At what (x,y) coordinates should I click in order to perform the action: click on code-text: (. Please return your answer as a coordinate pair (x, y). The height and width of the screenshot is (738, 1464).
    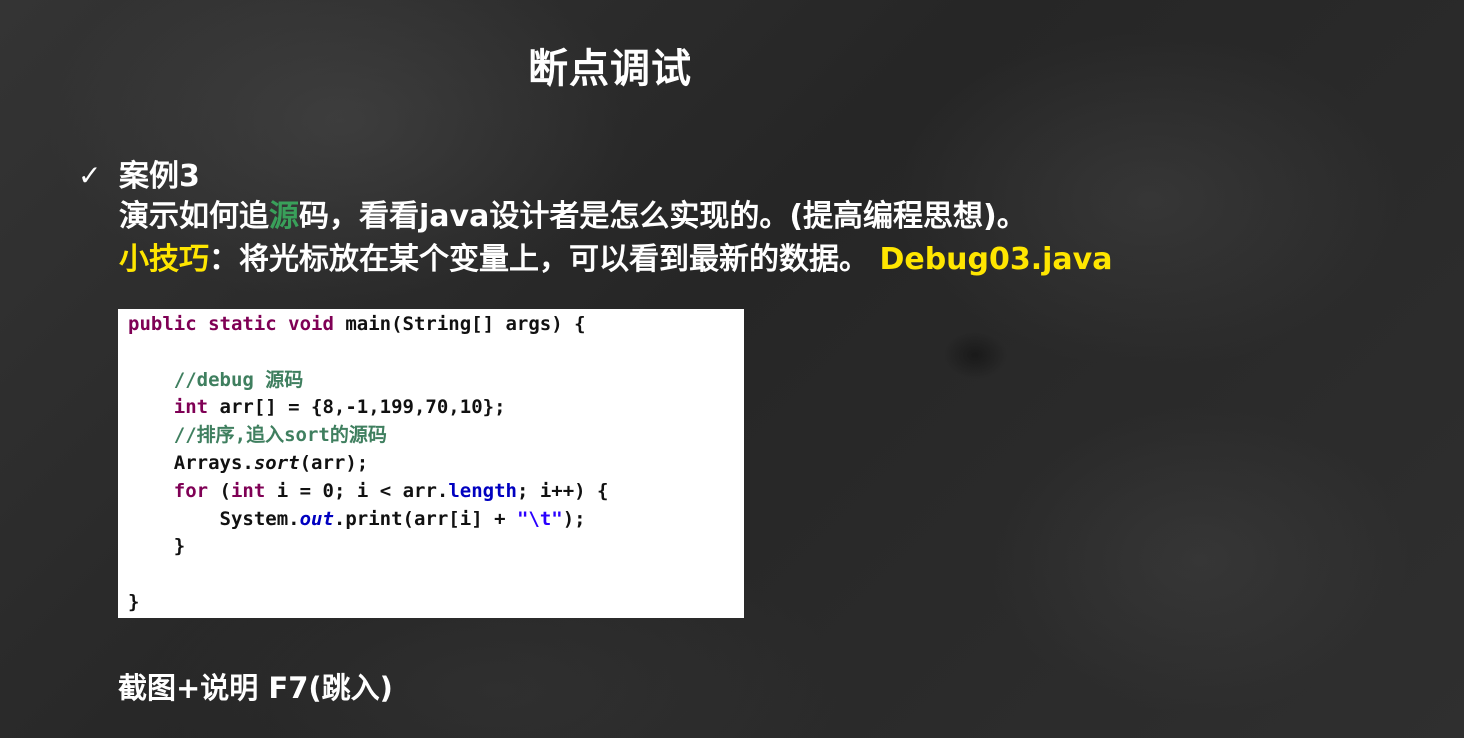
    Looking at the image, I should click on (219, 490).